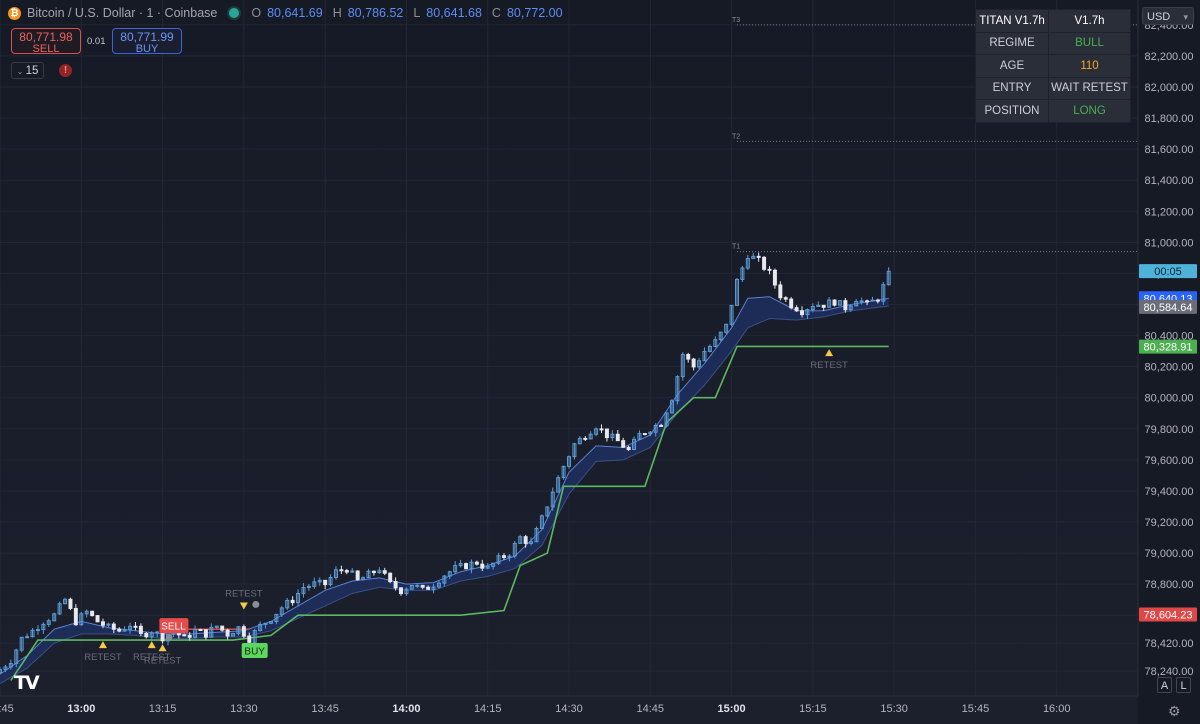 The height and width of the screenshot is (724, 1200). I want to click on low-label: L, so click(417, 13).